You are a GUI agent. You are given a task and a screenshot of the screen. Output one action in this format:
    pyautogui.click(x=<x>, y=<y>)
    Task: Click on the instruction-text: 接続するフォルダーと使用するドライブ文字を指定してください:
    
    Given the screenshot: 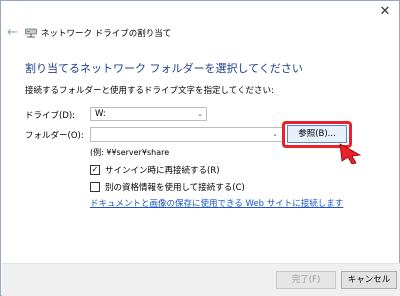 What is the action you would take?
    pyautogui.click(x=149, y=91)
    